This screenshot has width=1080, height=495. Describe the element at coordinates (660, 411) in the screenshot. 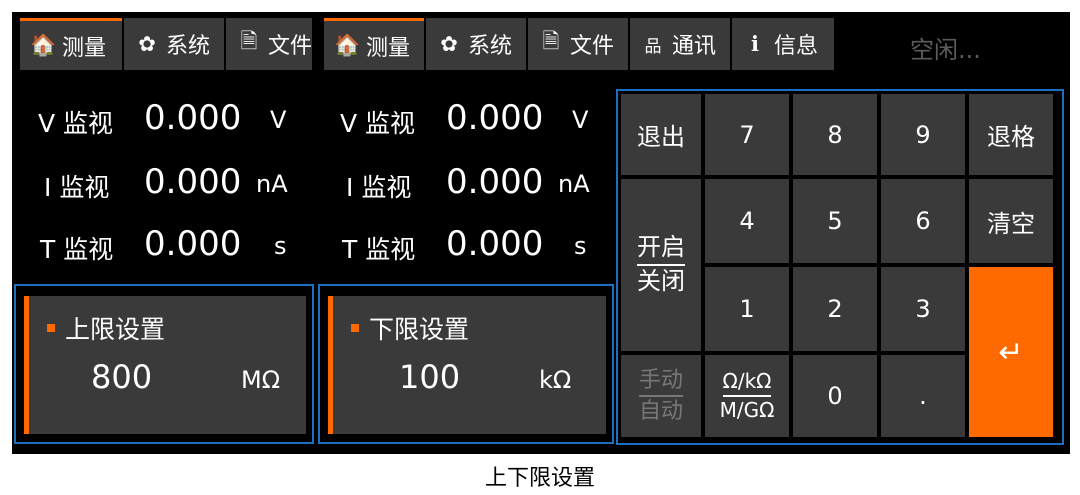

I see `auto-label: 自动` at that location.